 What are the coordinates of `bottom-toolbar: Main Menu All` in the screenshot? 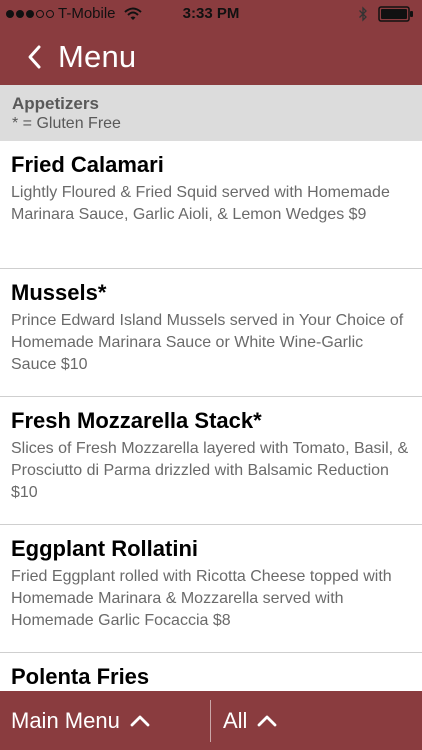 It's located at (211, 720).